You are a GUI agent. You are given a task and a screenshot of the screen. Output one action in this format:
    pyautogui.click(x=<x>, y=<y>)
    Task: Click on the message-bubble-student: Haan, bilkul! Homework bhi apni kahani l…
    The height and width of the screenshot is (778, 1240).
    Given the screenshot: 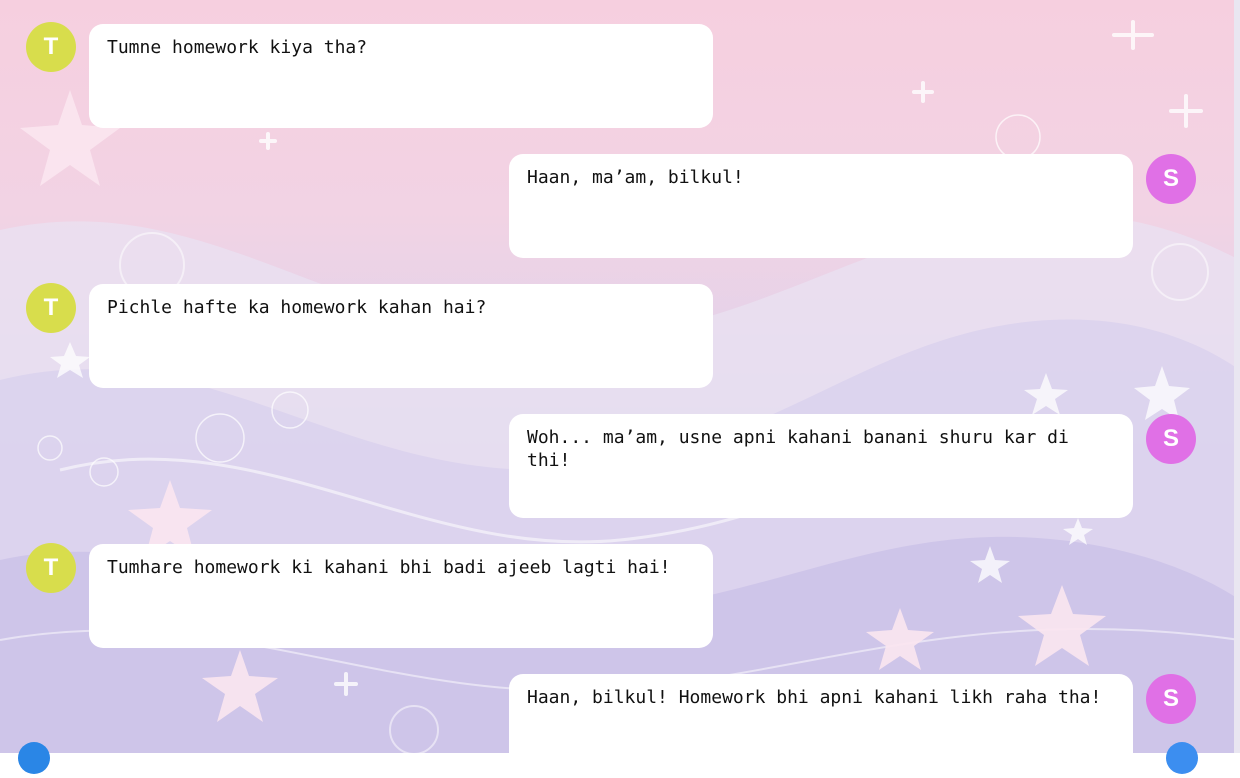 What is the action you would take?
    pyautogui.click(x=821, y=726)
    